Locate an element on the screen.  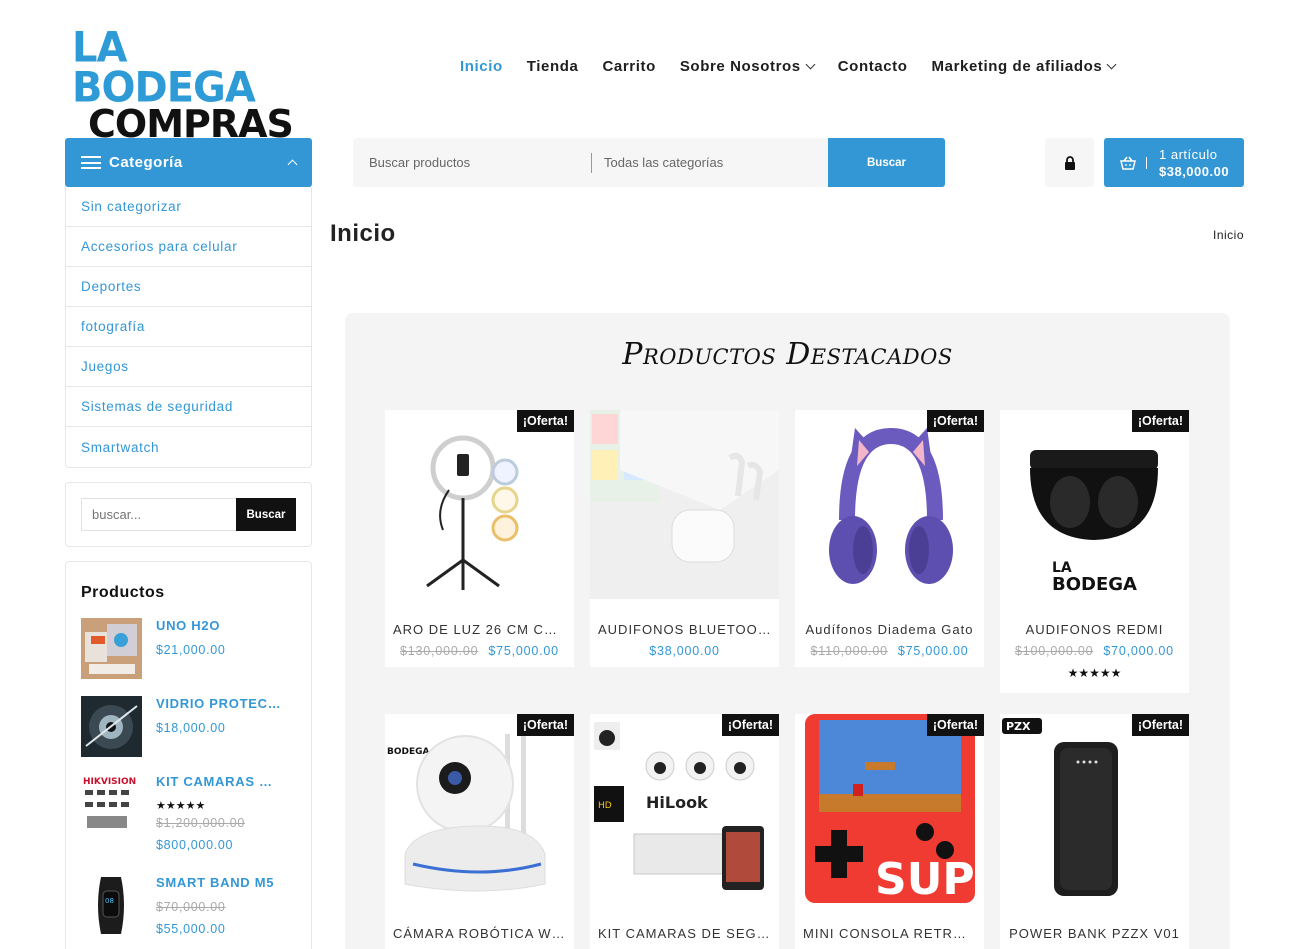
lock-icon is located at coordinates (1069, 162).